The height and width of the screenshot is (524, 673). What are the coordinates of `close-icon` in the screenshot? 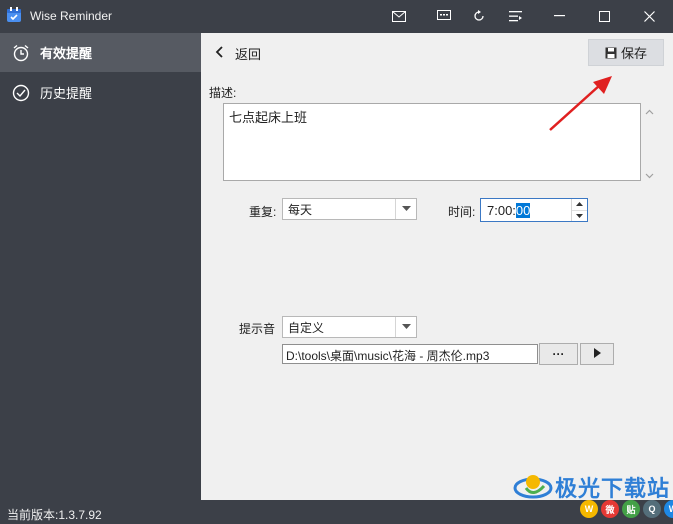 It's located at (649, 16).